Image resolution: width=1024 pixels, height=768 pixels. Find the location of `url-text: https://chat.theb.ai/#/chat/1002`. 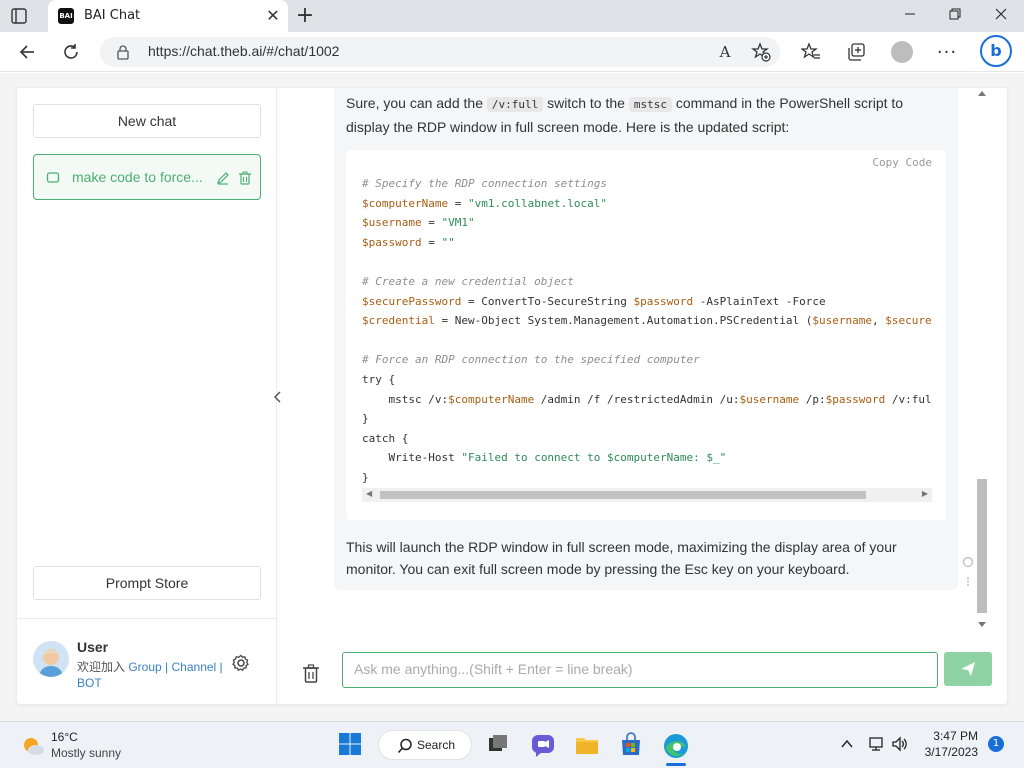

url-text: https://chat.theb.ai/#/chat/1002 is located at coordinates (243, 51).